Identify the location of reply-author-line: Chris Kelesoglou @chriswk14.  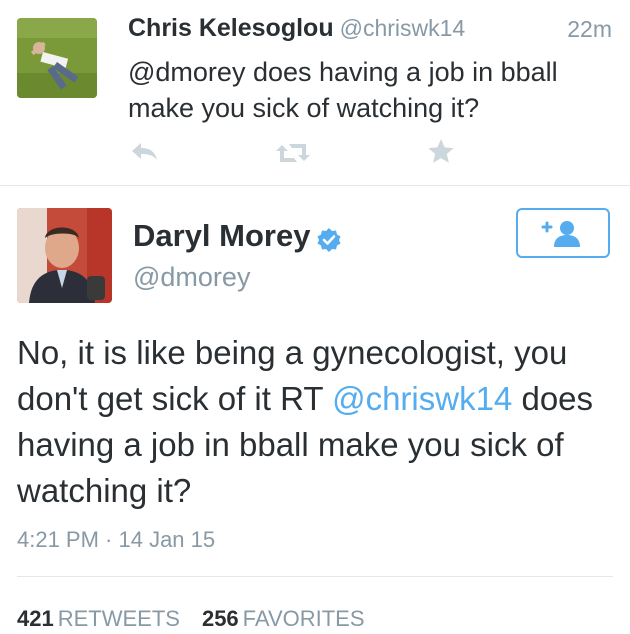
(296, 28).